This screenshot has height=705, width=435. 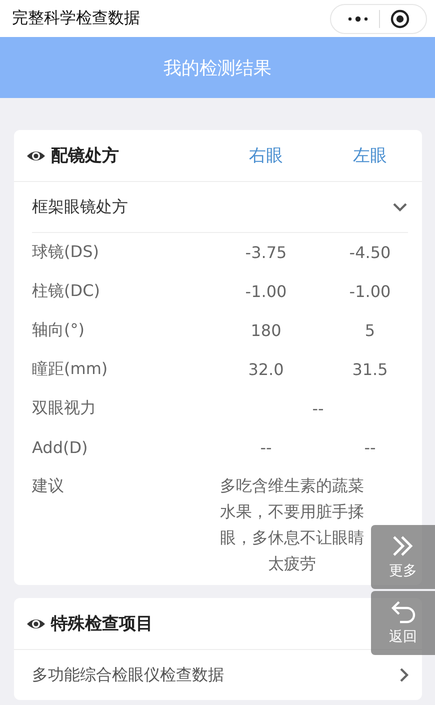 I want to click on value-text: -4.50, so click(x=370, y=252).